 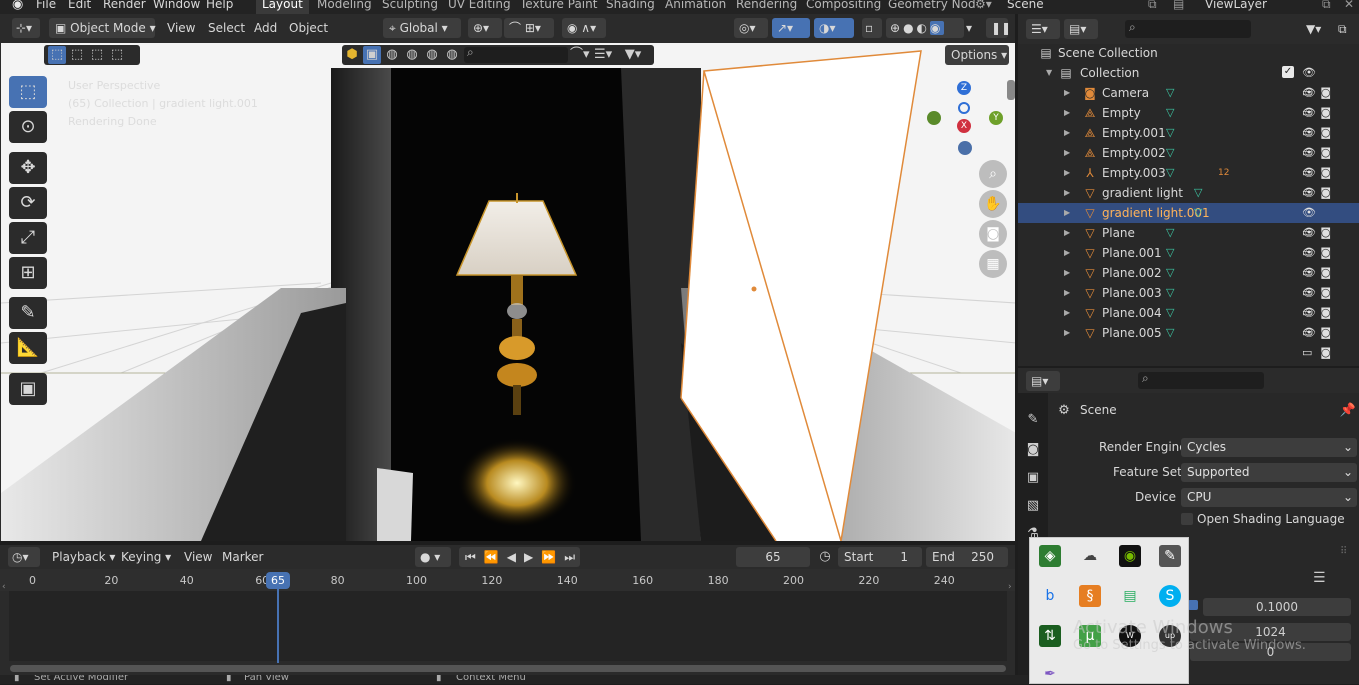 I want to click on render-tab-icon: ◙, so click(x=1033, y=450).